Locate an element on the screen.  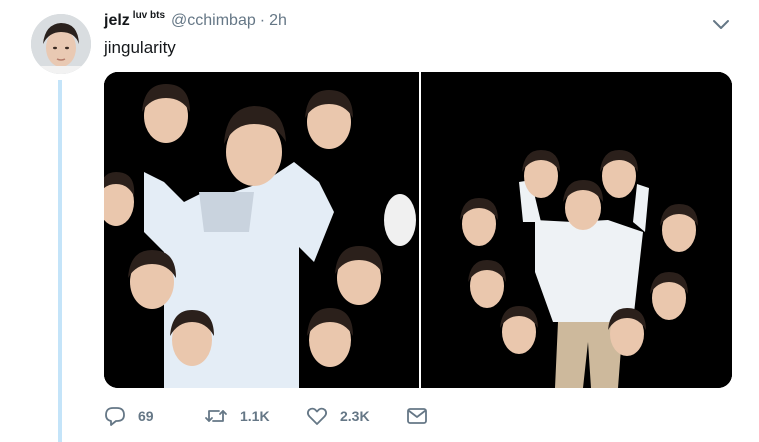
envelope-icon is located at coordinates (417, 416).